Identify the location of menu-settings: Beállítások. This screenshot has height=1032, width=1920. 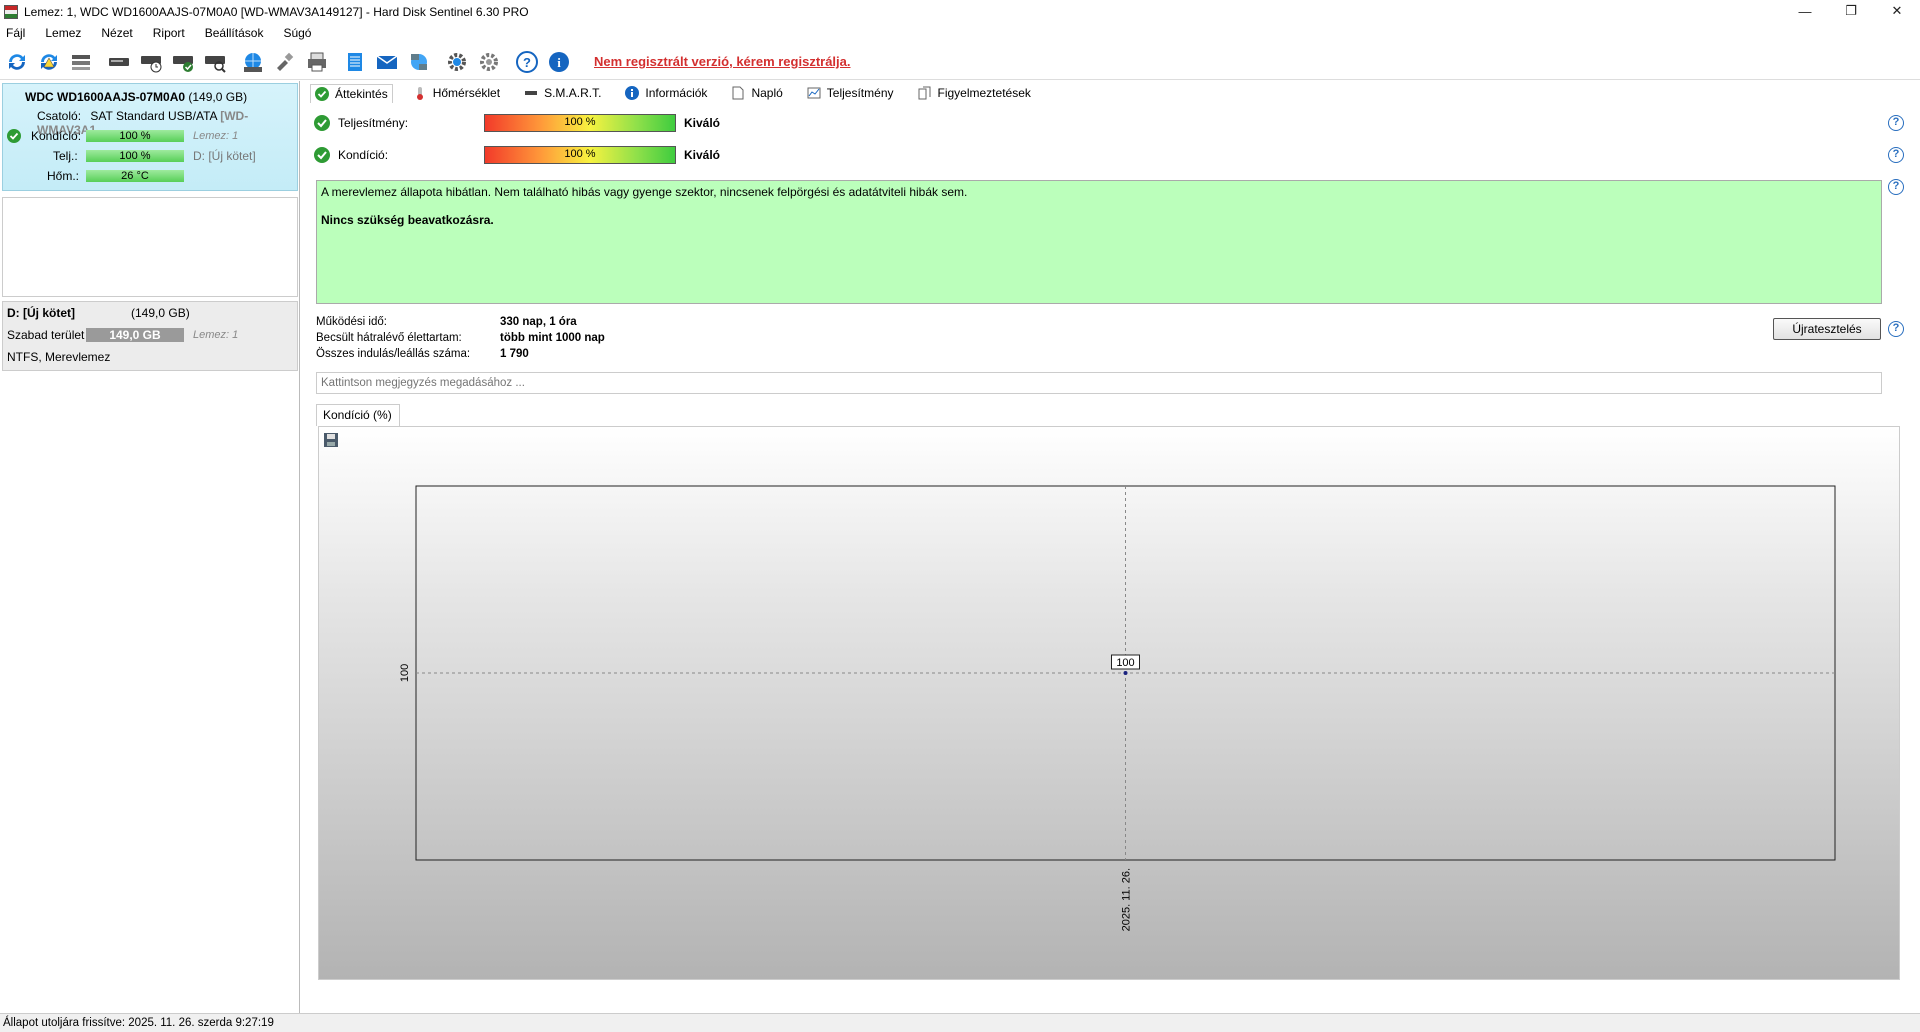
(234, 33).